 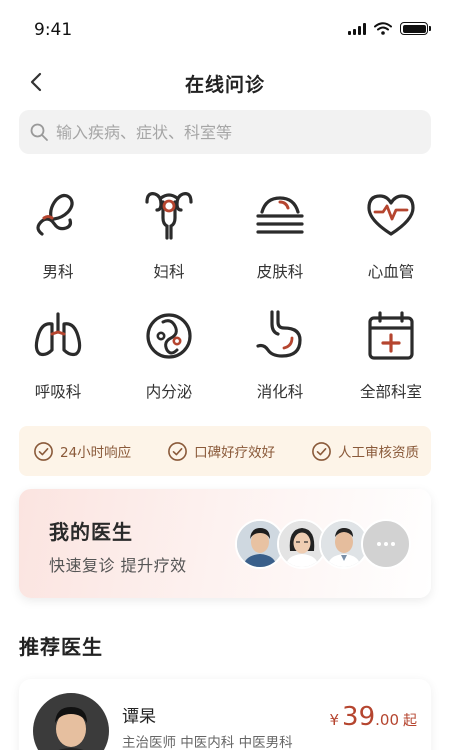 I want to click on category-respiratory: 呼吸科, so click(x=58, y=363).